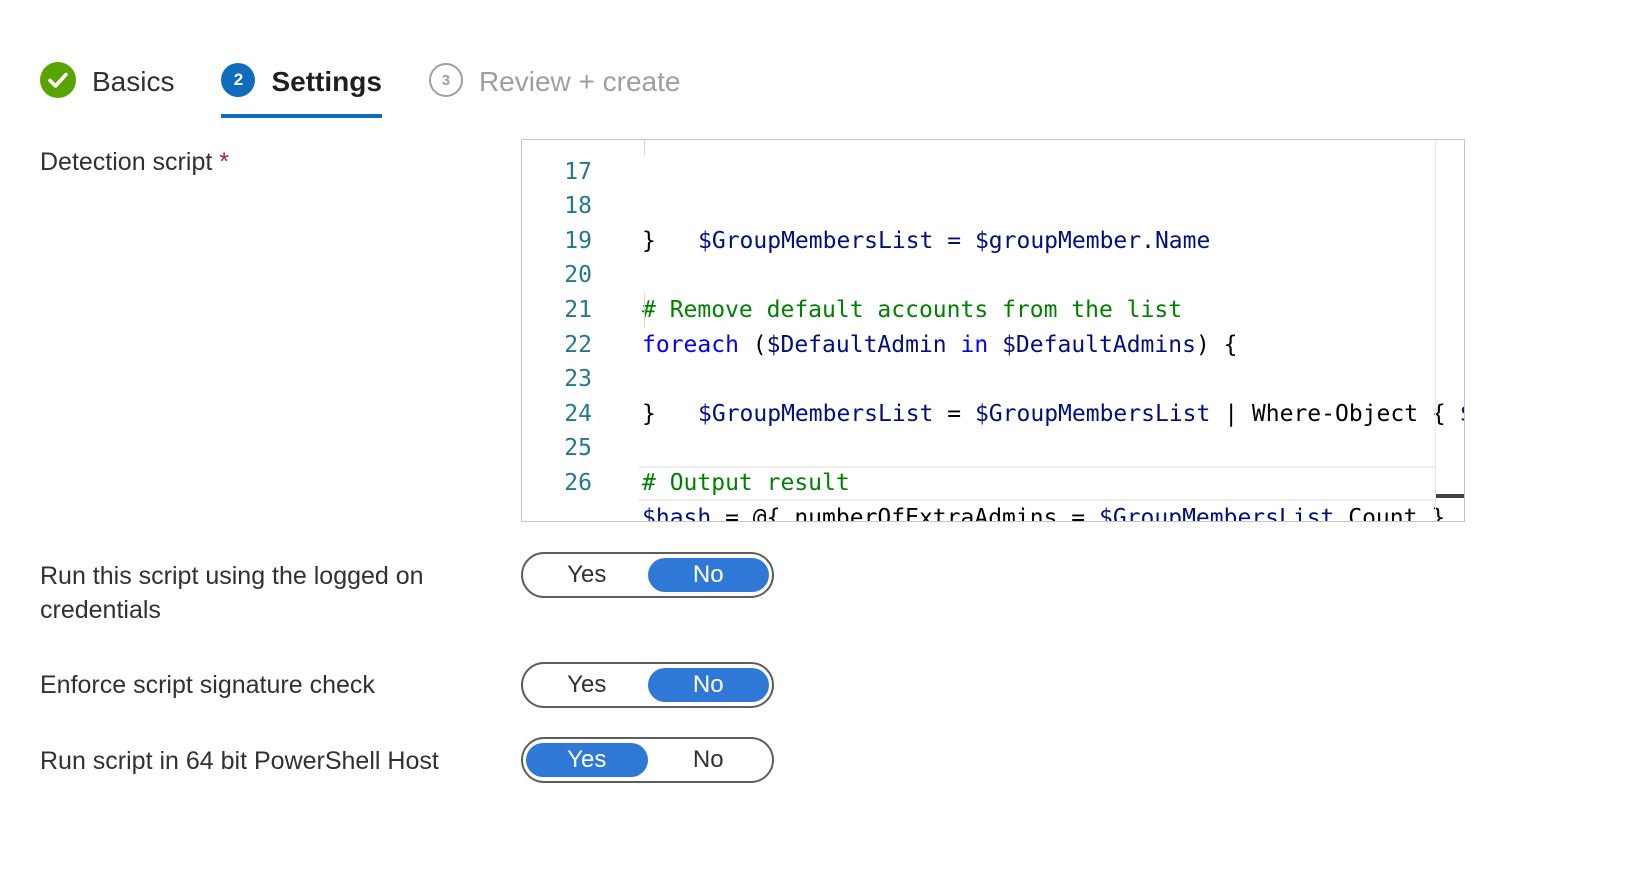  What do you see at coordinates (1450, 496) in the screenshot?
I see `scroll-indicator` at bounding box center [1450, 496].